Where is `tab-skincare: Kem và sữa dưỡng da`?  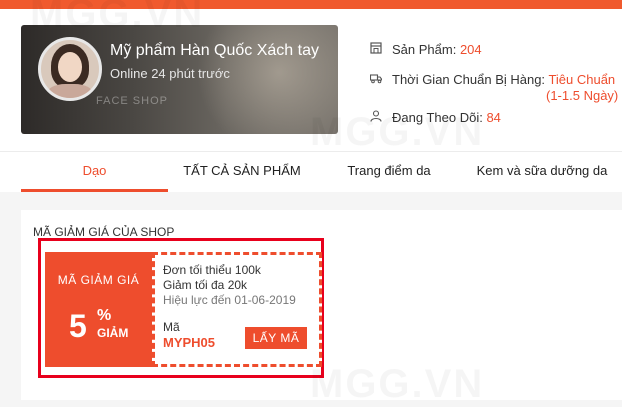
tab-skincare: Kem và sữa dưỡng da is located at coordinates (542, 172).